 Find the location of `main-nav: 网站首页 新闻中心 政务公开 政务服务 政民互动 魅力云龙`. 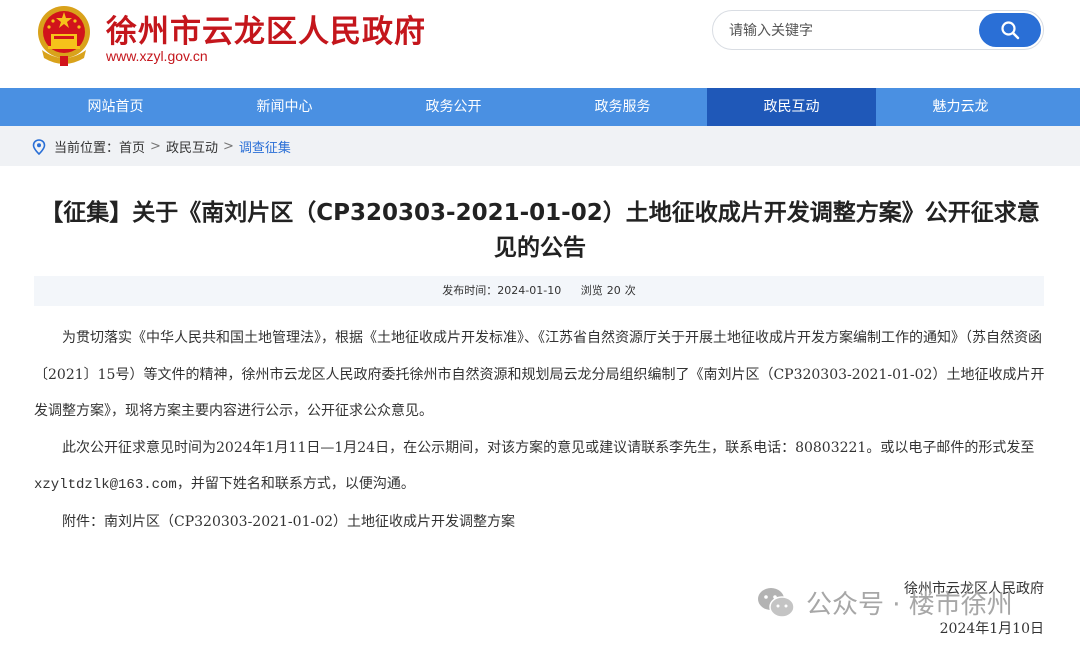

main-nav: 网站首页 新闻中心 政务公开 政务服务 政民互动 魅力云龙 is located at coordinates (540, 107).